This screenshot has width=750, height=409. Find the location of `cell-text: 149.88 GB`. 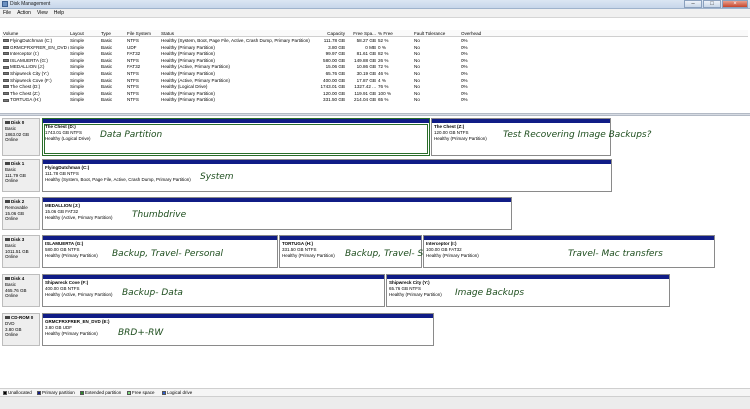

cell-text: 149.88 GB is located at coordinates (365, 60).